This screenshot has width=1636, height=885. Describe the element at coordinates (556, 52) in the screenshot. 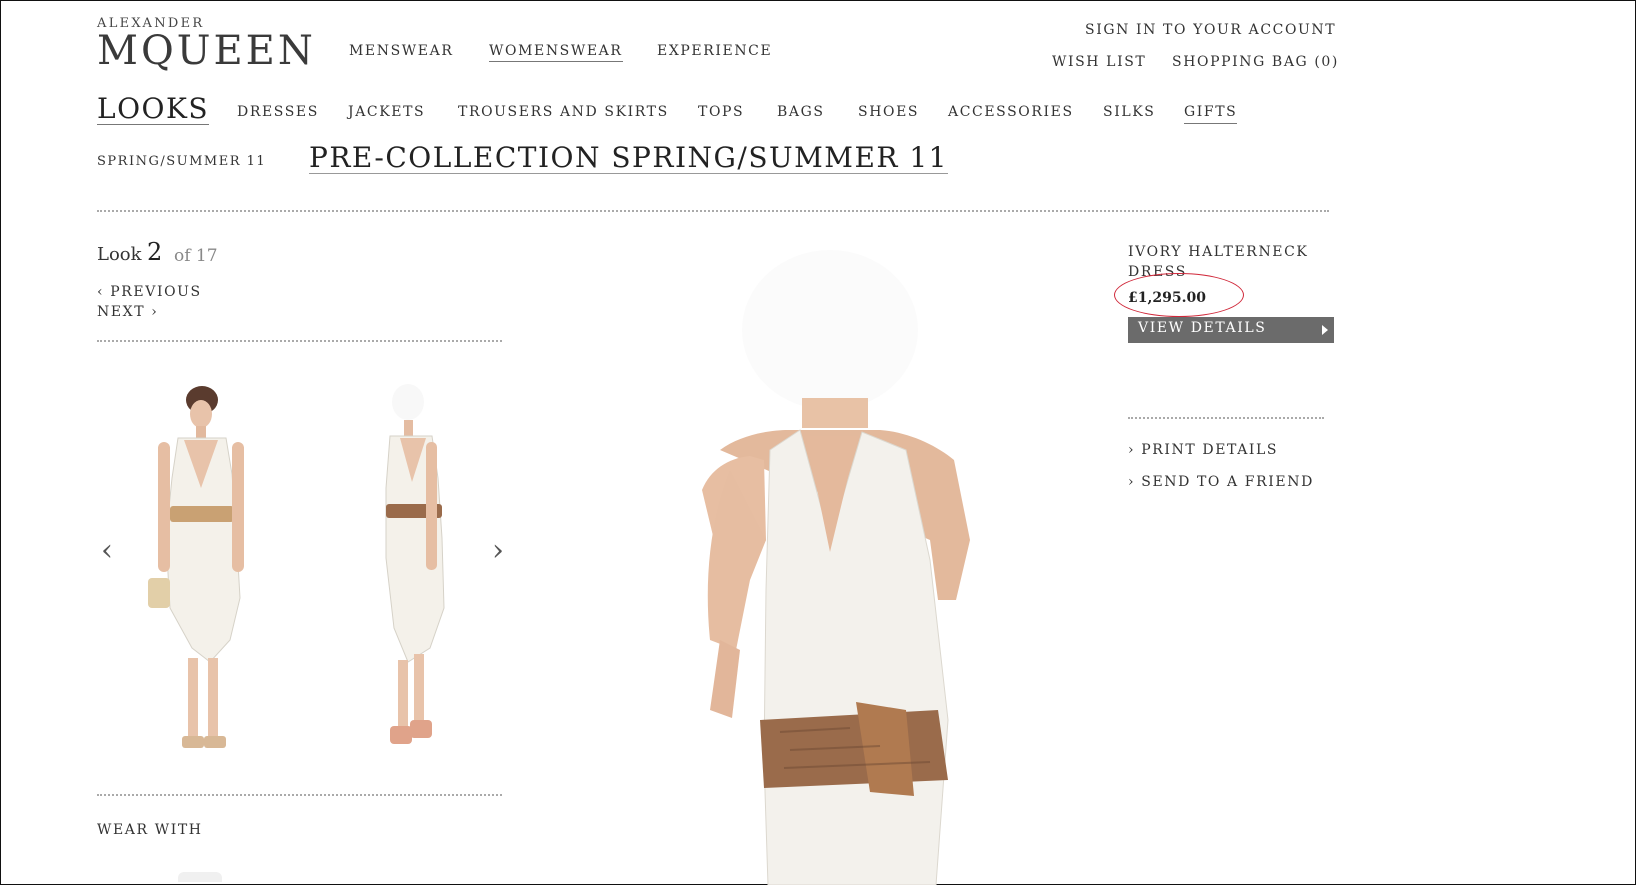

I see `nav-womenswear: WOMENSWEAR` at that location.